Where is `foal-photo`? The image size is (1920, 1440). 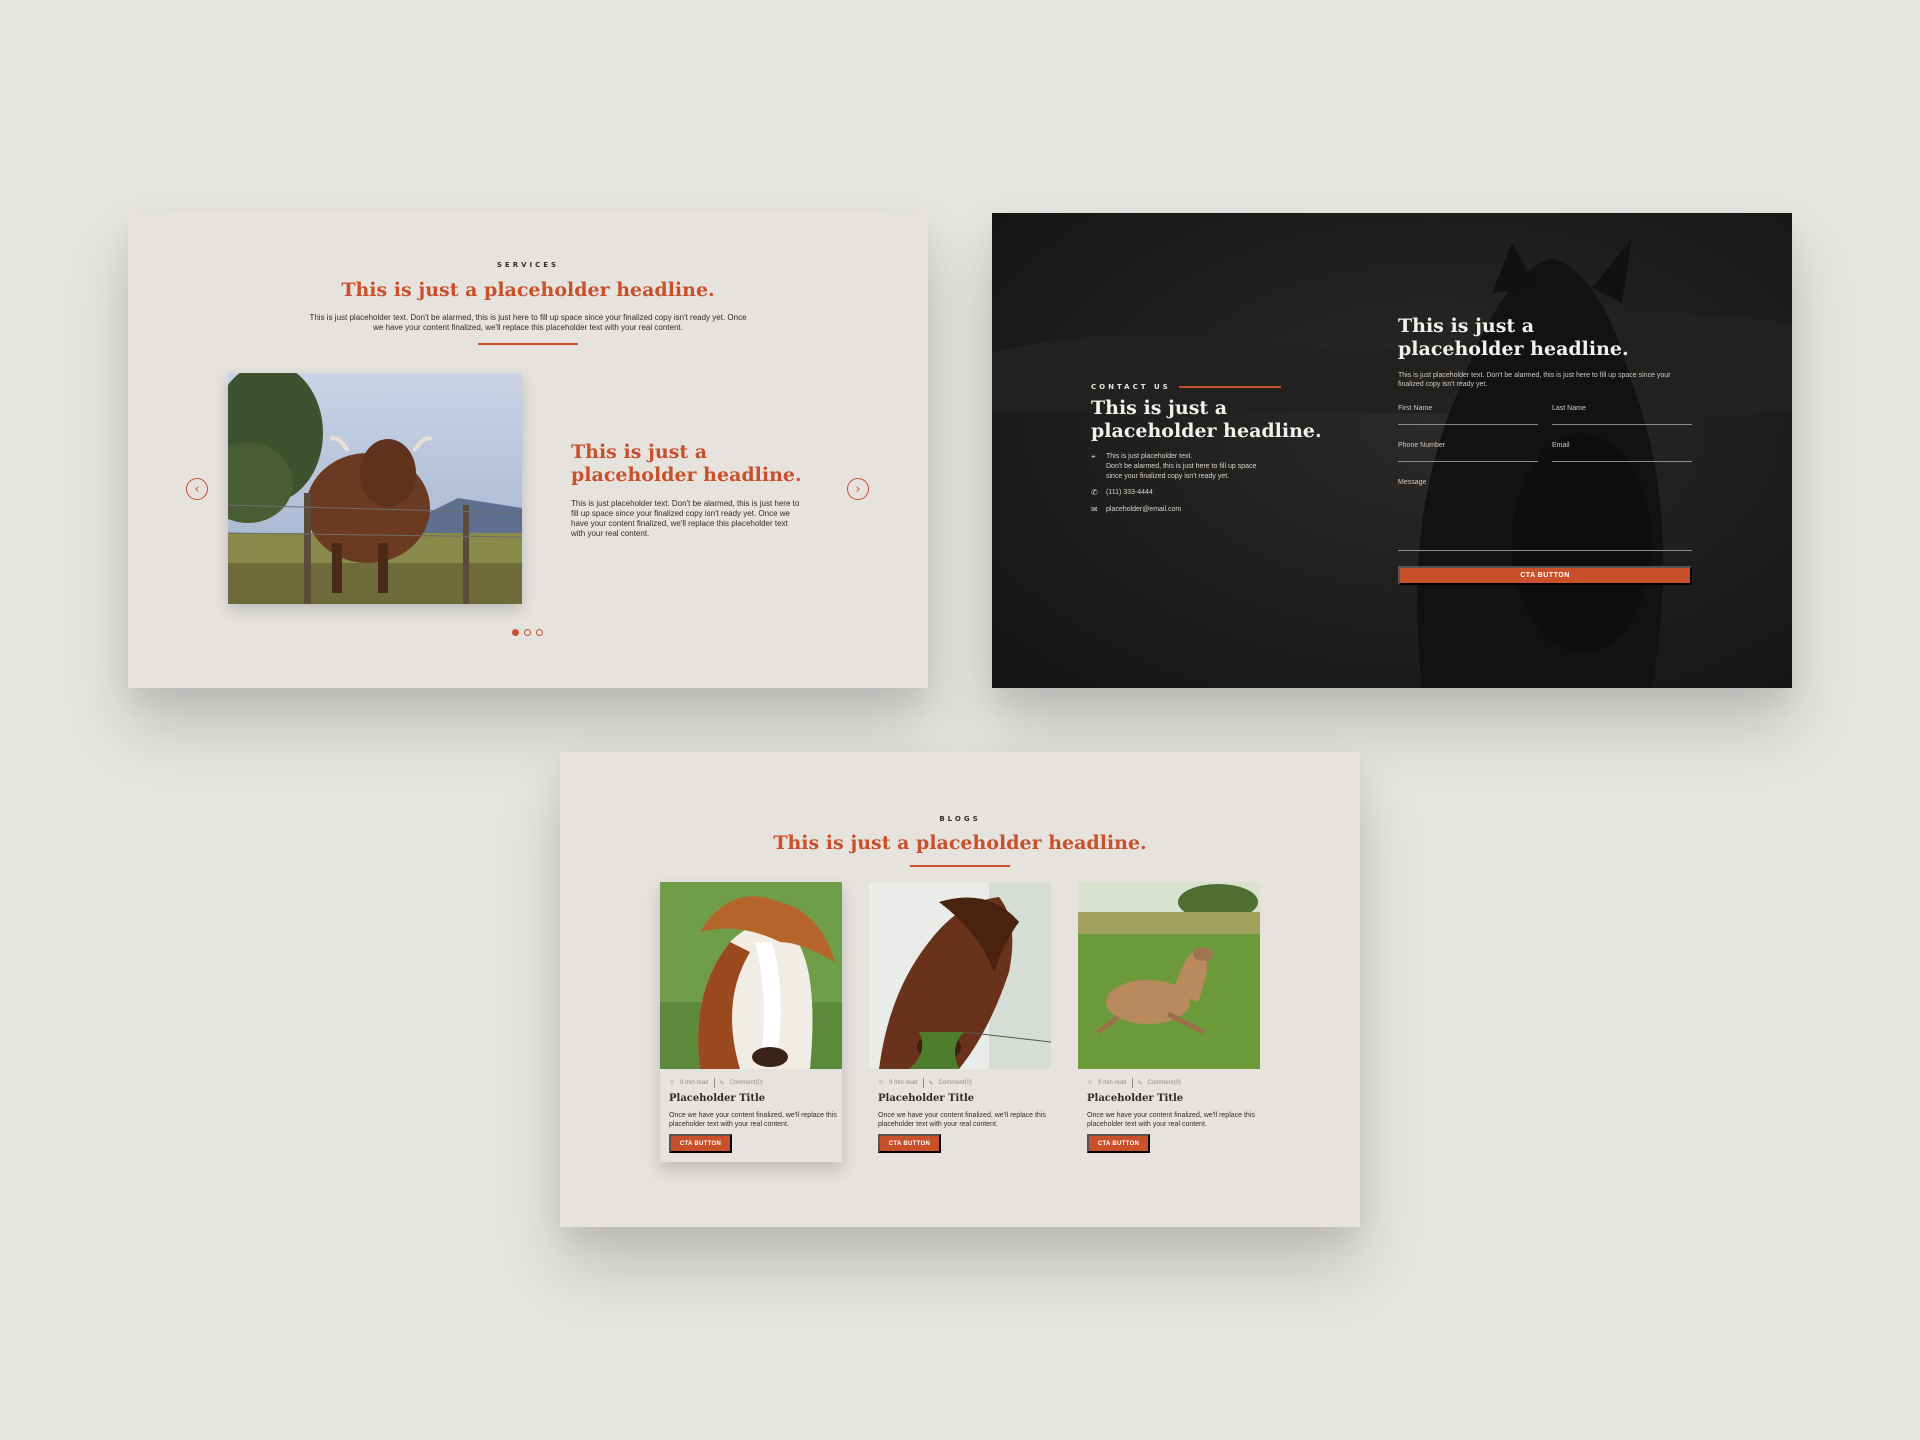
foal-photo is located at coordinates (1169, 975).